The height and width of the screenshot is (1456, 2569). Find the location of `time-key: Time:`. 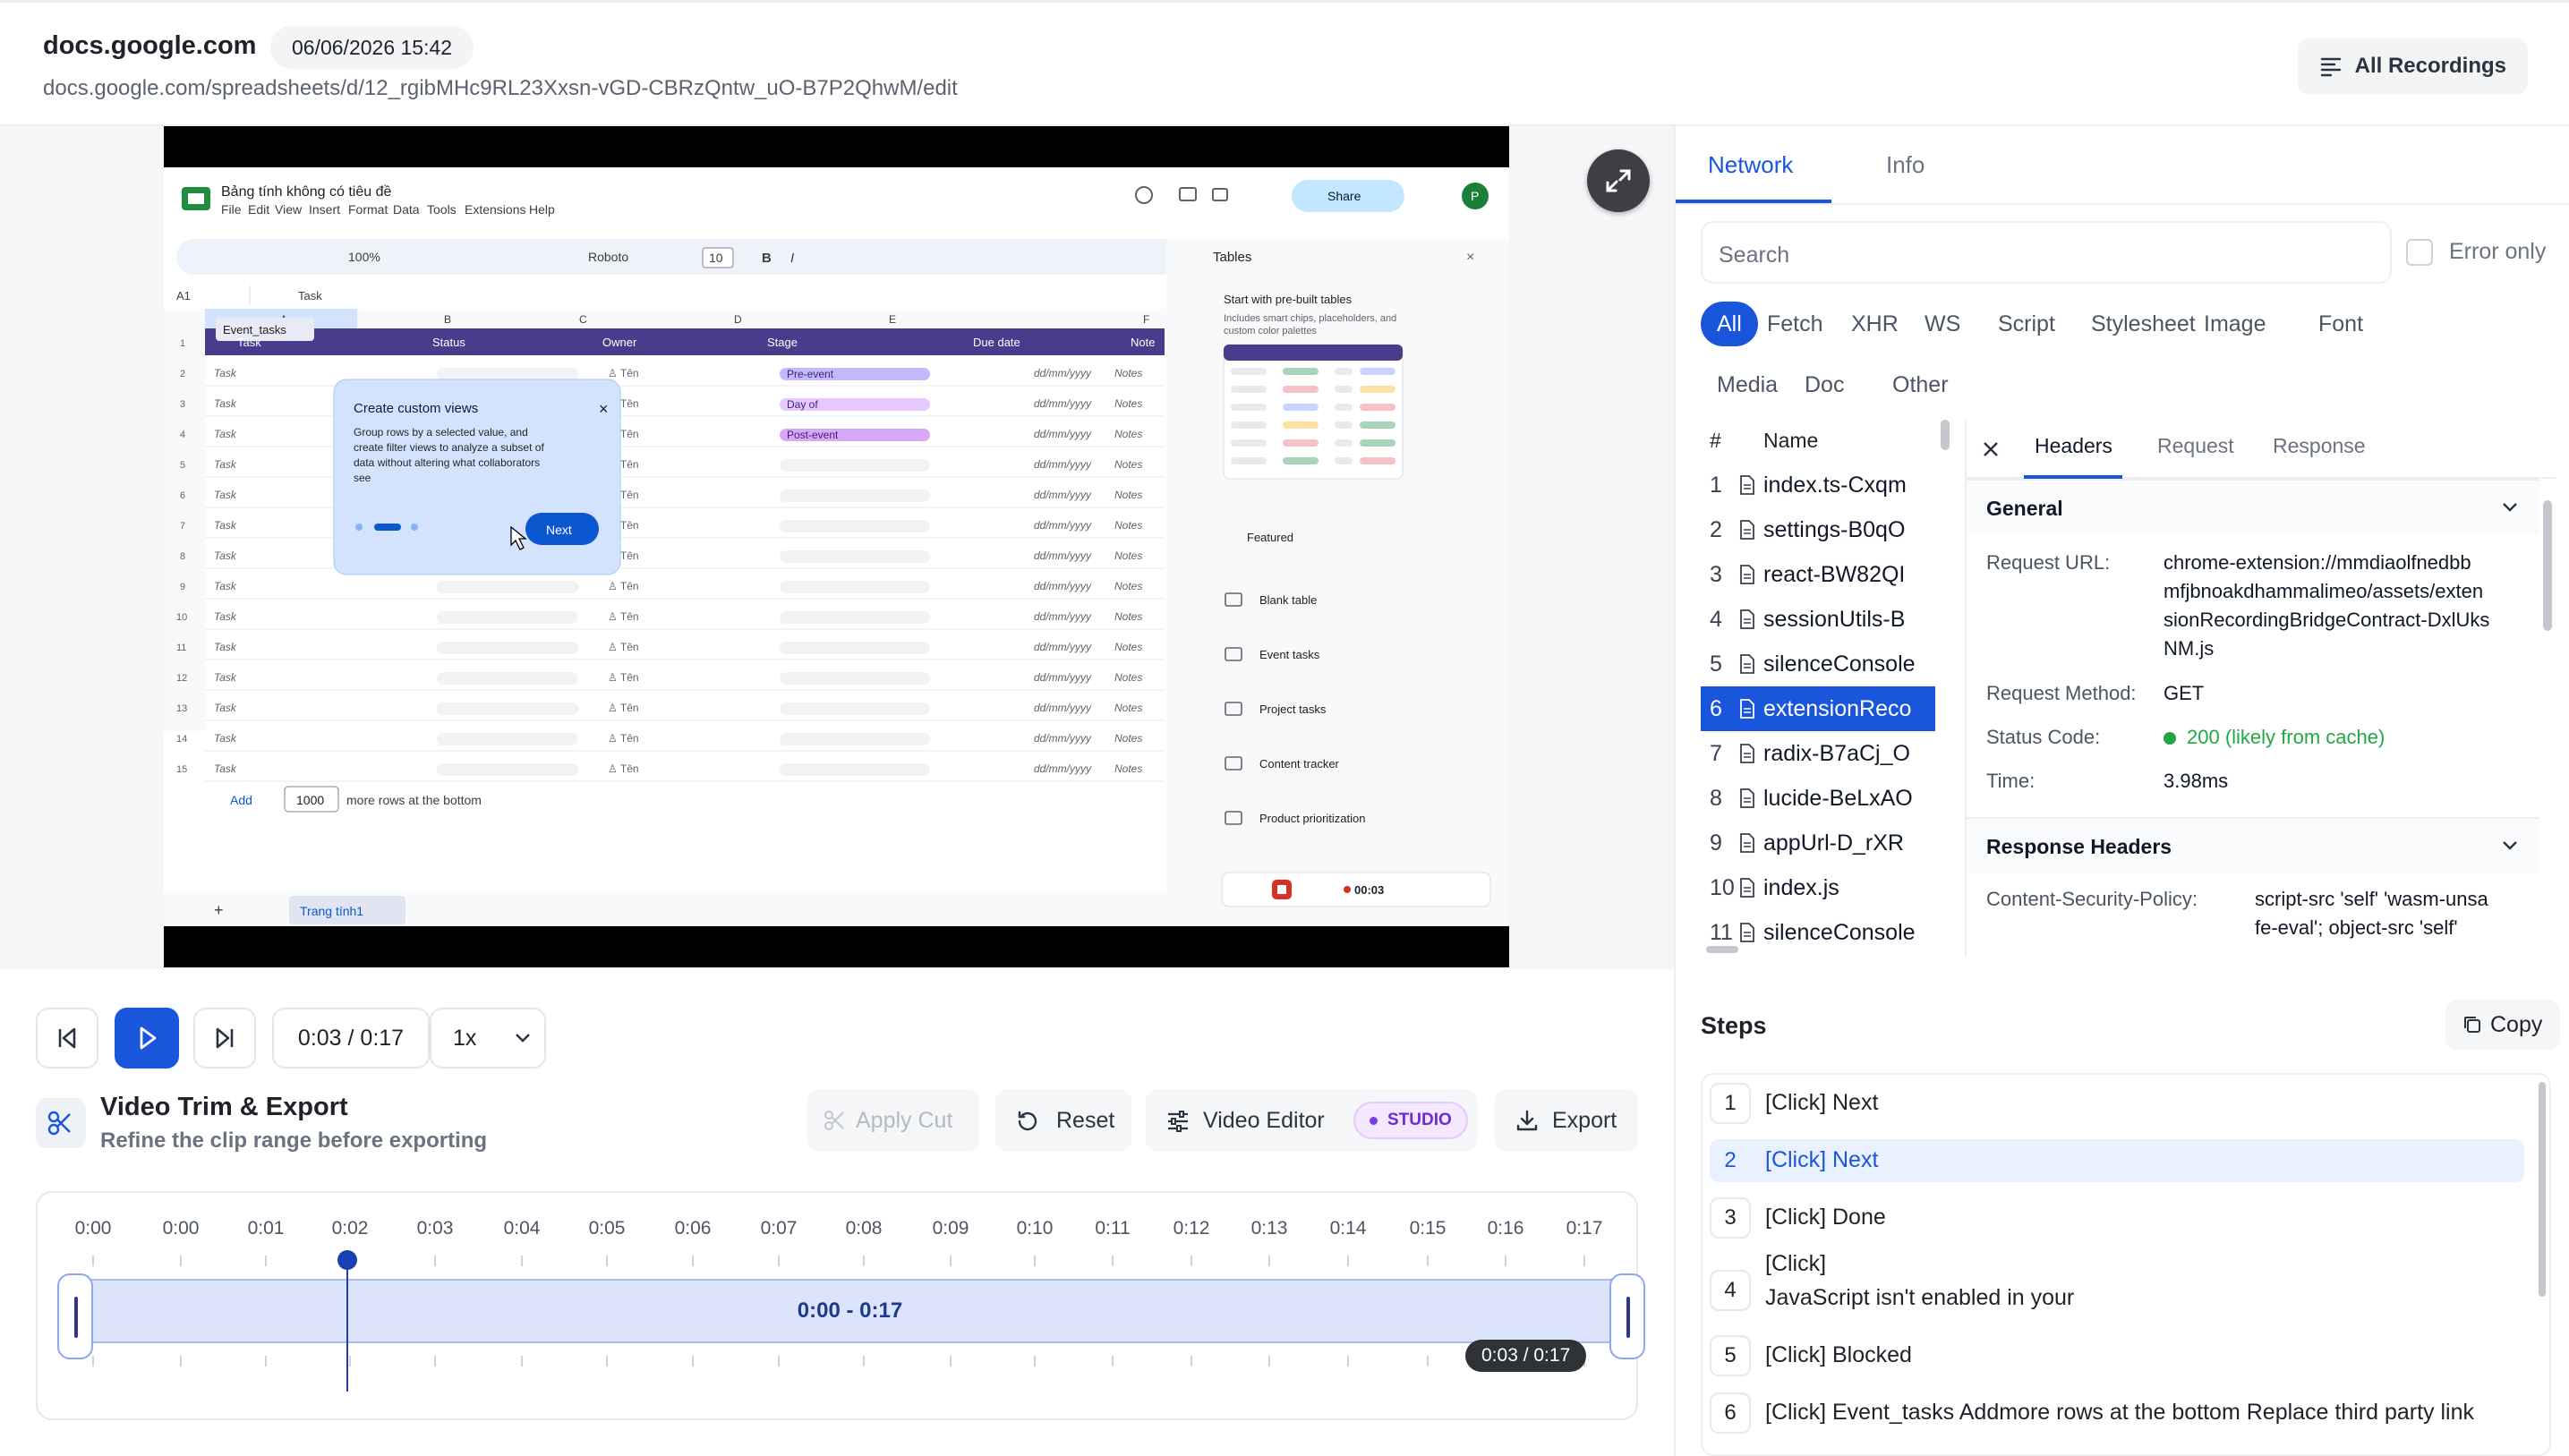

time-key: Time: is located at coordinates (2011, 781).